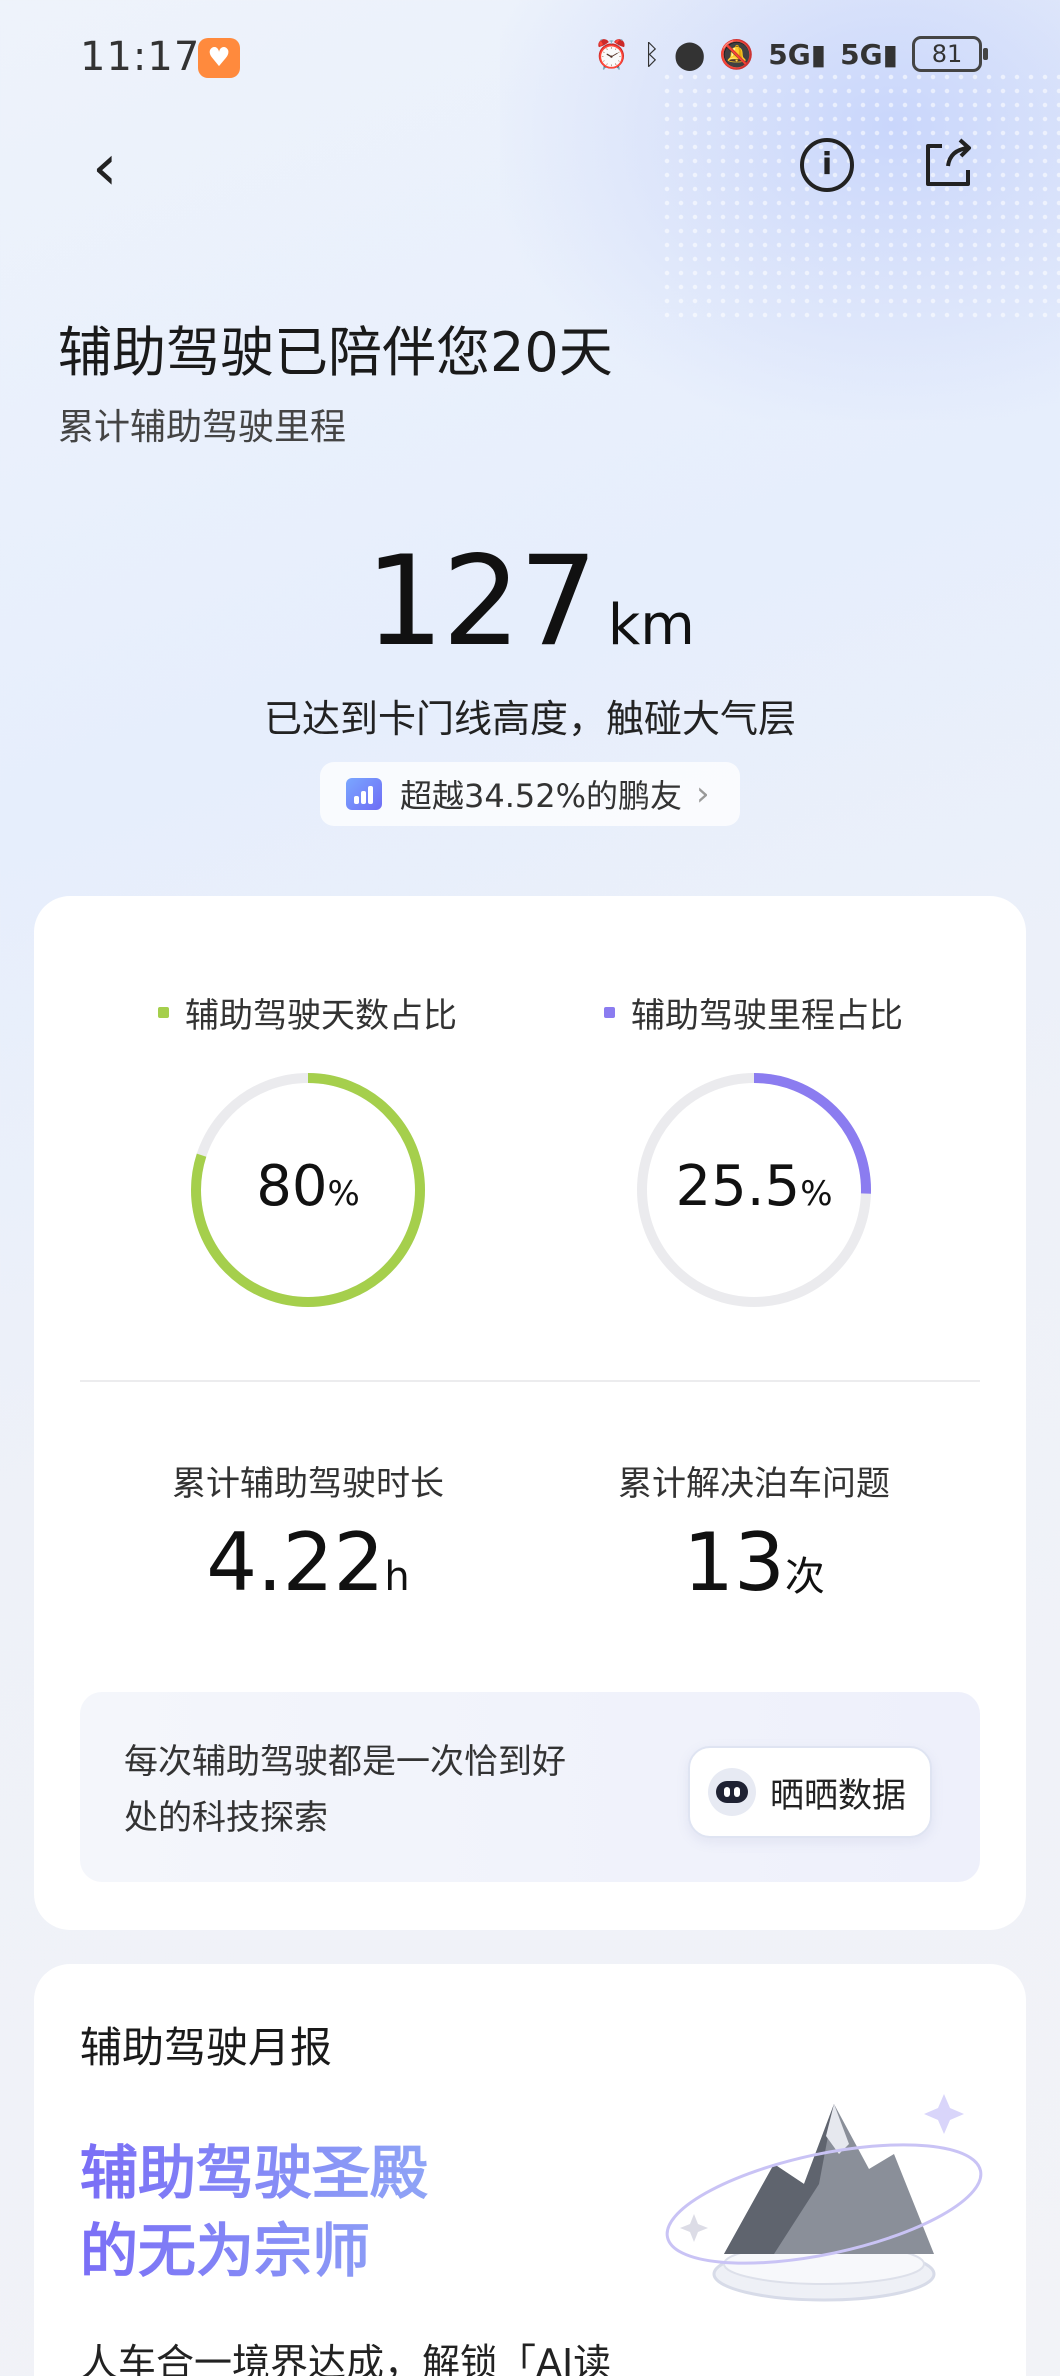  What do you see at coordinates (737, 54) in the screenshot?
I see `mute-icon: 🔕` at bounding box center [737, 54].